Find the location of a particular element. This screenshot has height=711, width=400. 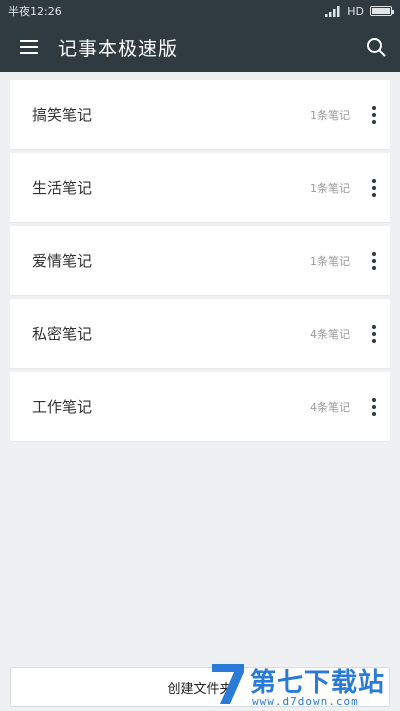

notebook-item: 私密笔记 4条笔记 is located at coordinates (200, 333).